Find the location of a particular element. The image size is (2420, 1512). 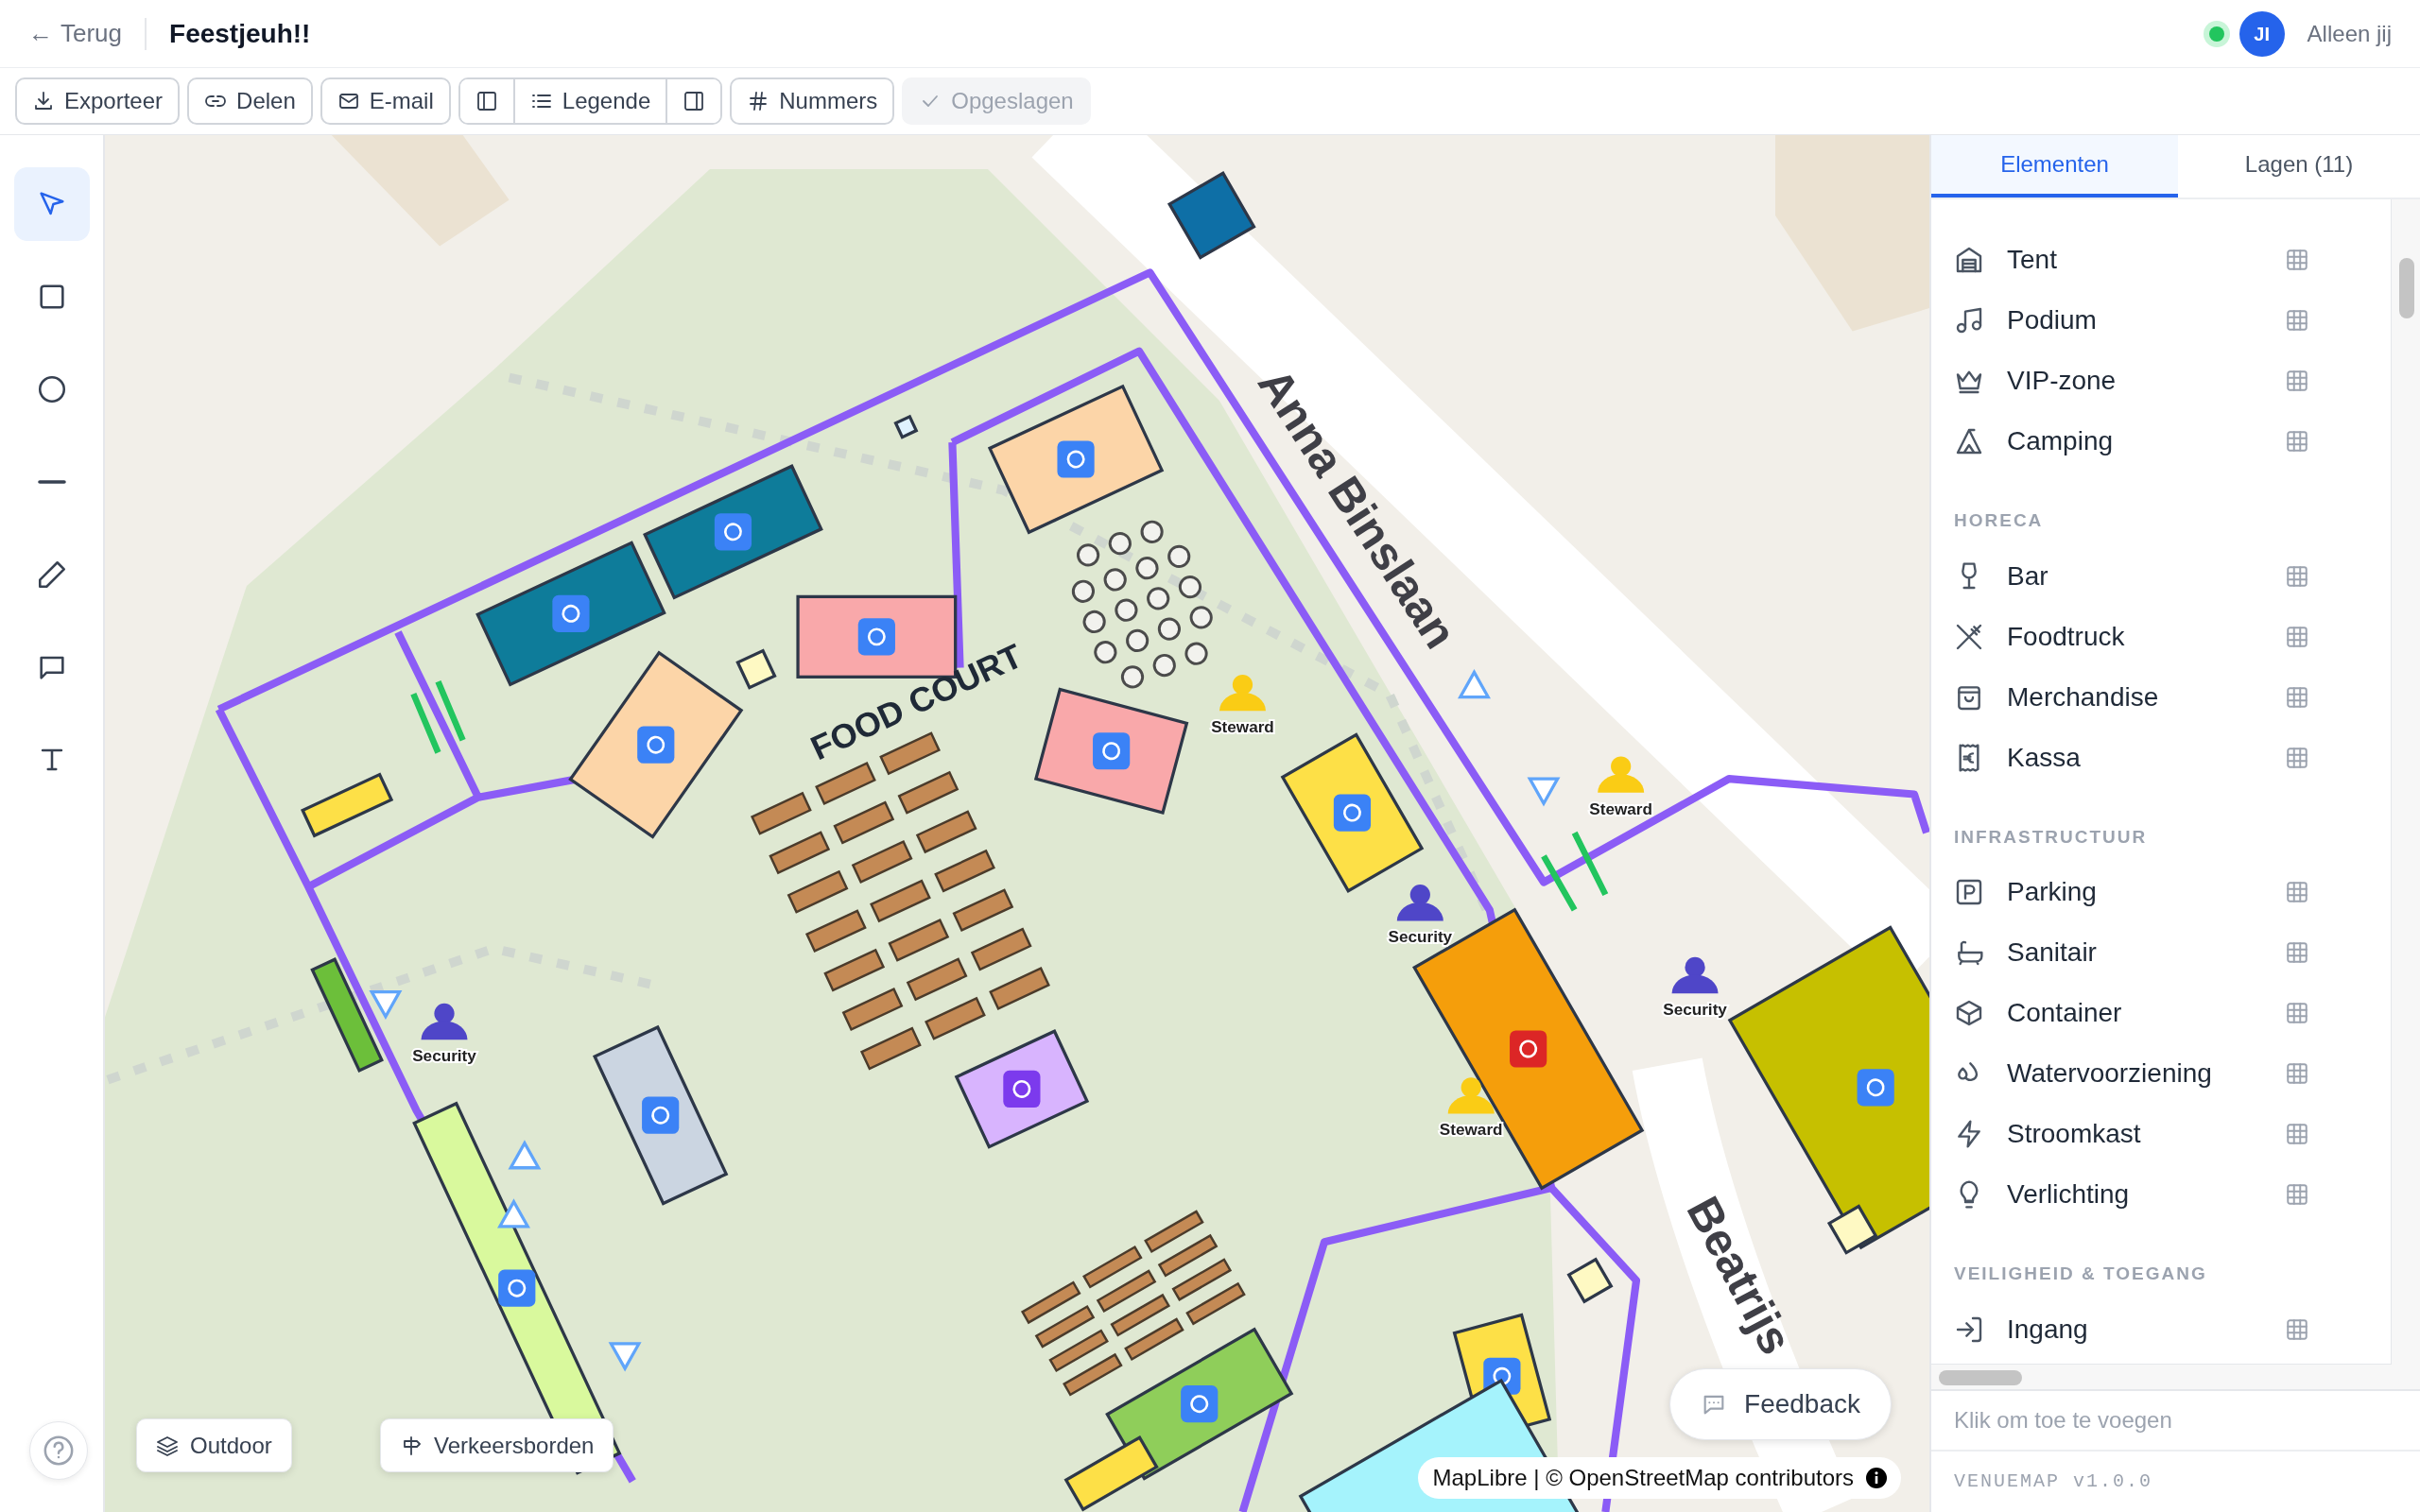

element-item: Camping is located at coordinates (2161, 441).